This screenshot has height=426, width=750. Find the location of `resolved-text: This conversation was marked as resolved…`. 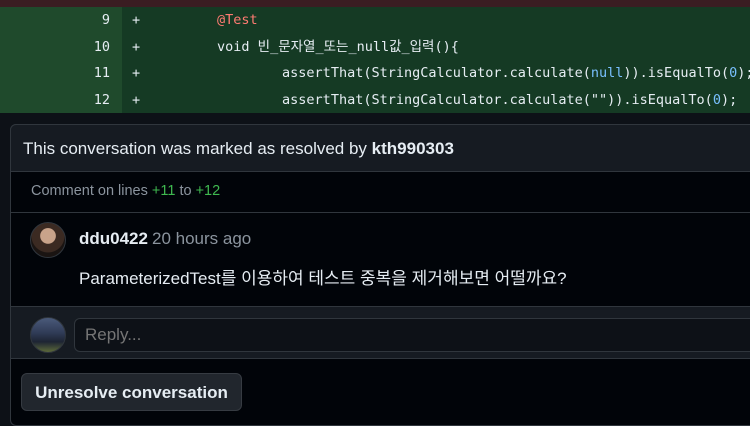

resolved-text: This conversation was marked as resolved… is located at coordinates (195, 148).